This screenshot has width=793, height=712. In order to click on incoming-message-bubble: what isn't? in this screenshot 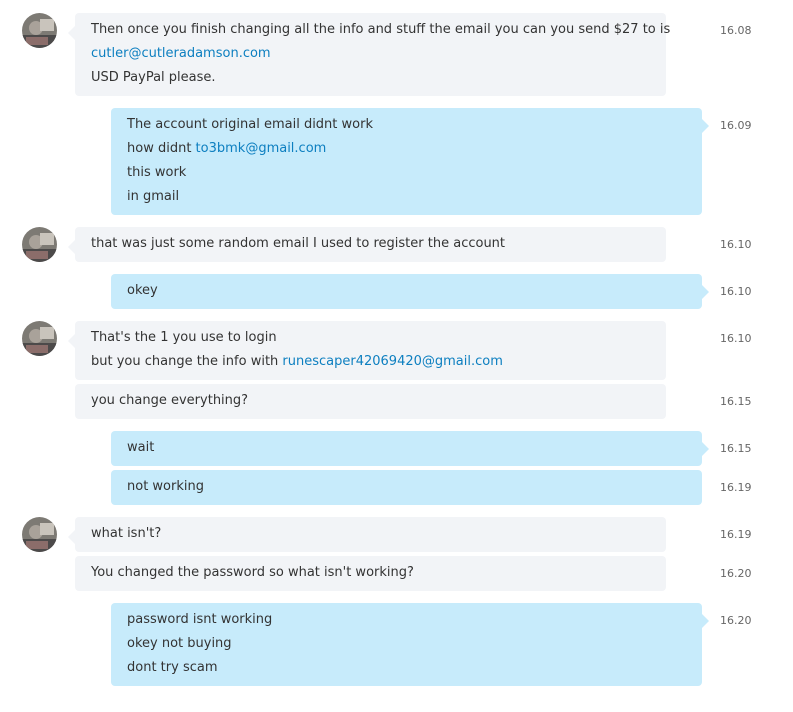, I will do `click(367, 534)`.